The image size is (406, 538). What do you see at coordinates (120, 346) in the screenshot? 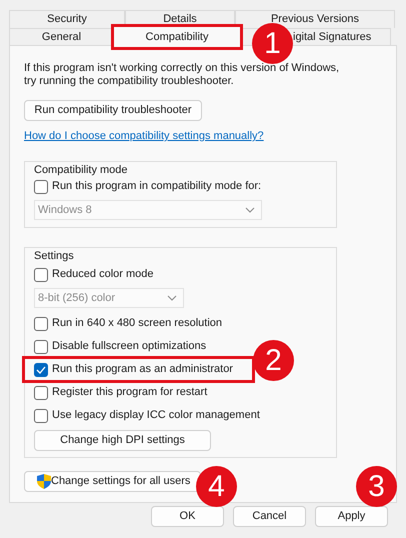
I see `checkbox: Disable fullscreen optimizations` at bounding box center [120, 346].